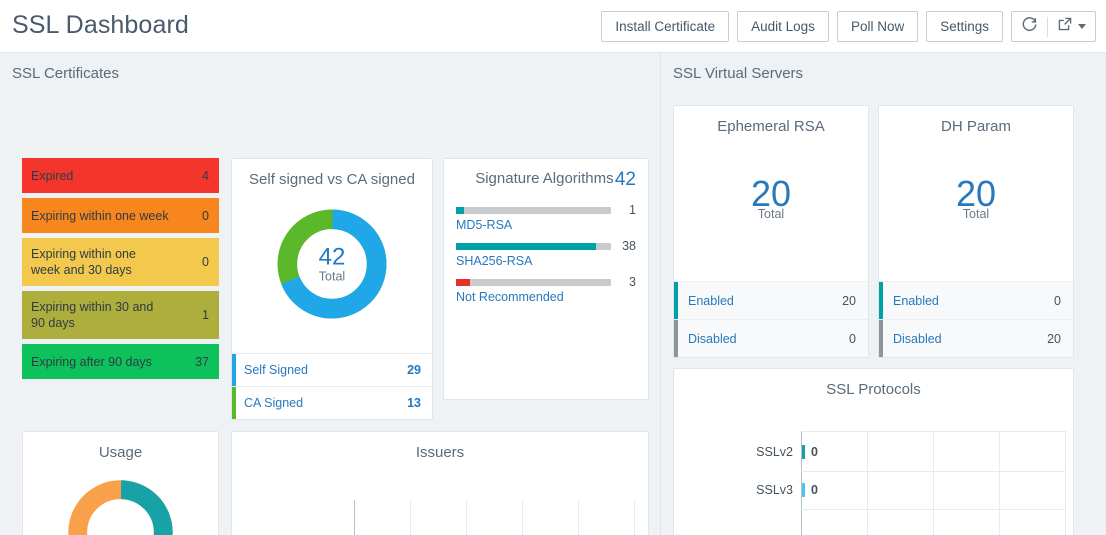  Describe the element at coordinates (1082, 26) in the screenshot. I see `chevron-down-icon` at that location.